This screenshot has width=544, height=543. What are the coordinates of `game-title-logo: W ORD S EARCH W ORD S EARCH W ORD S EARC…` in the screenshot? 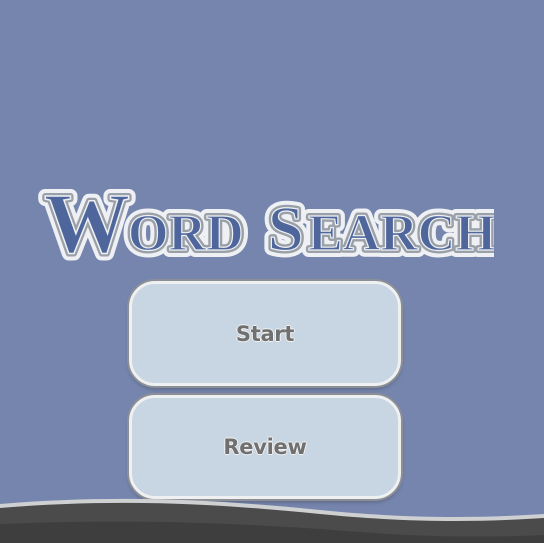 It's located at (266, 217).